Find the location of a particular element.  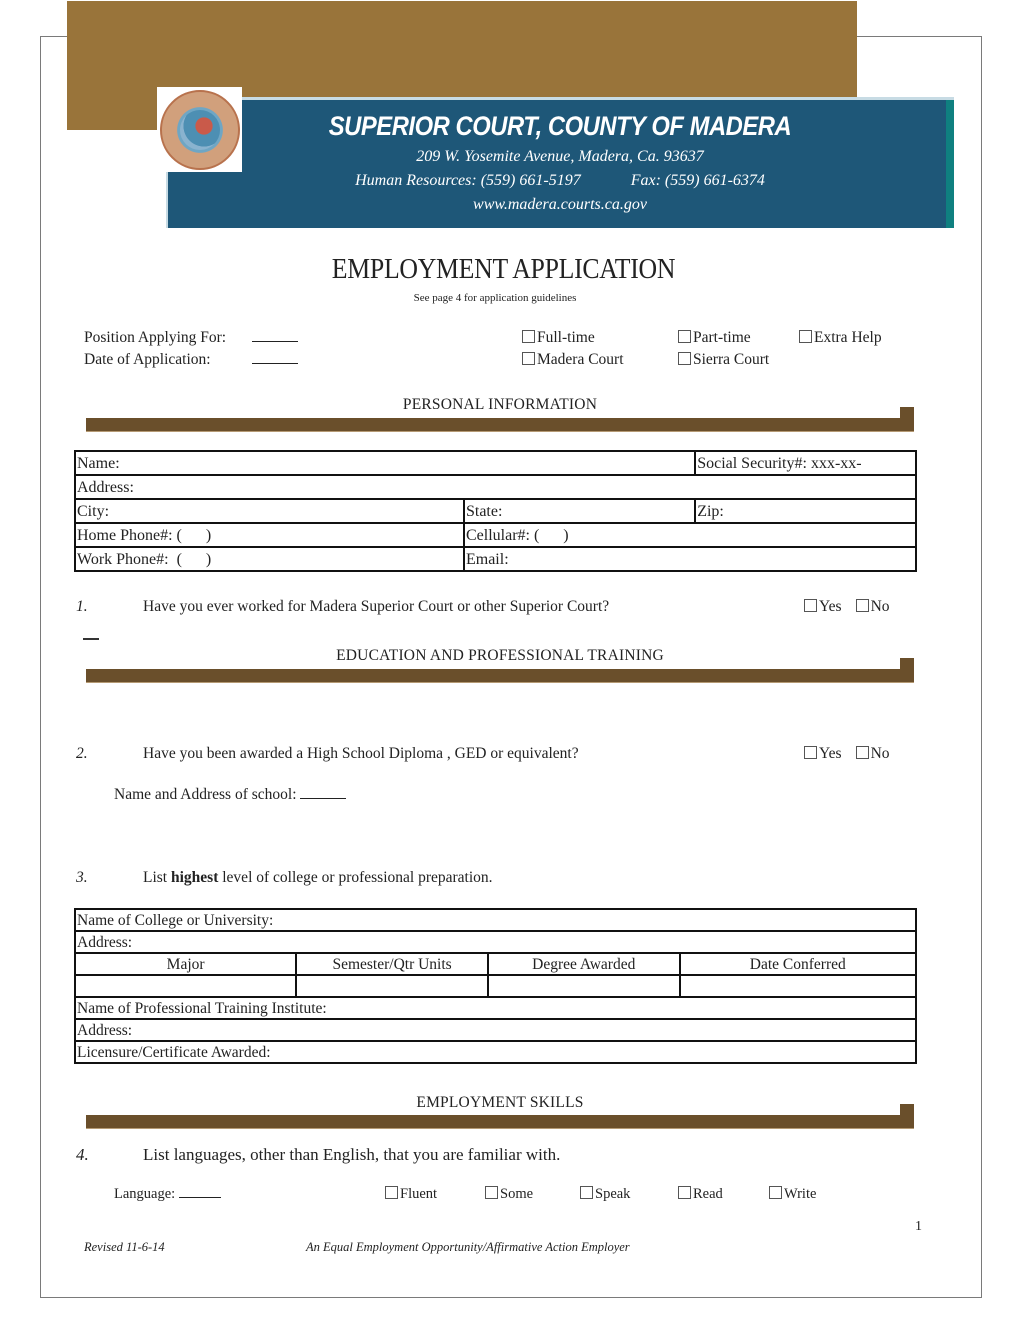

section-title-personal: PERSONAL INFORMATION is located at coordinates (500, 404).